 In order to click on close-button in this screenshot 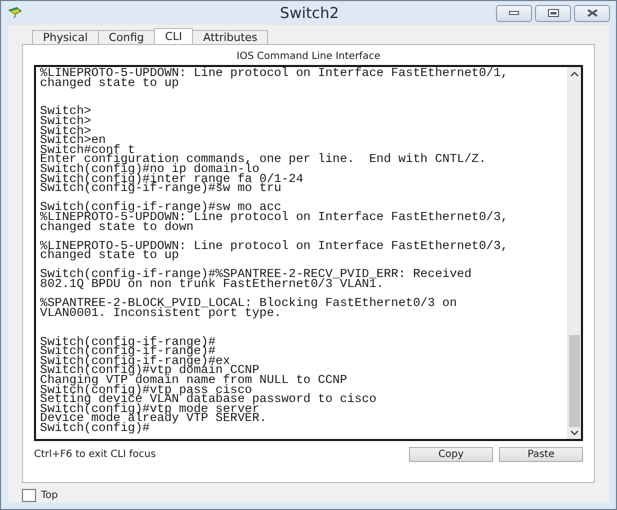, I will do `click(592, 13)`.